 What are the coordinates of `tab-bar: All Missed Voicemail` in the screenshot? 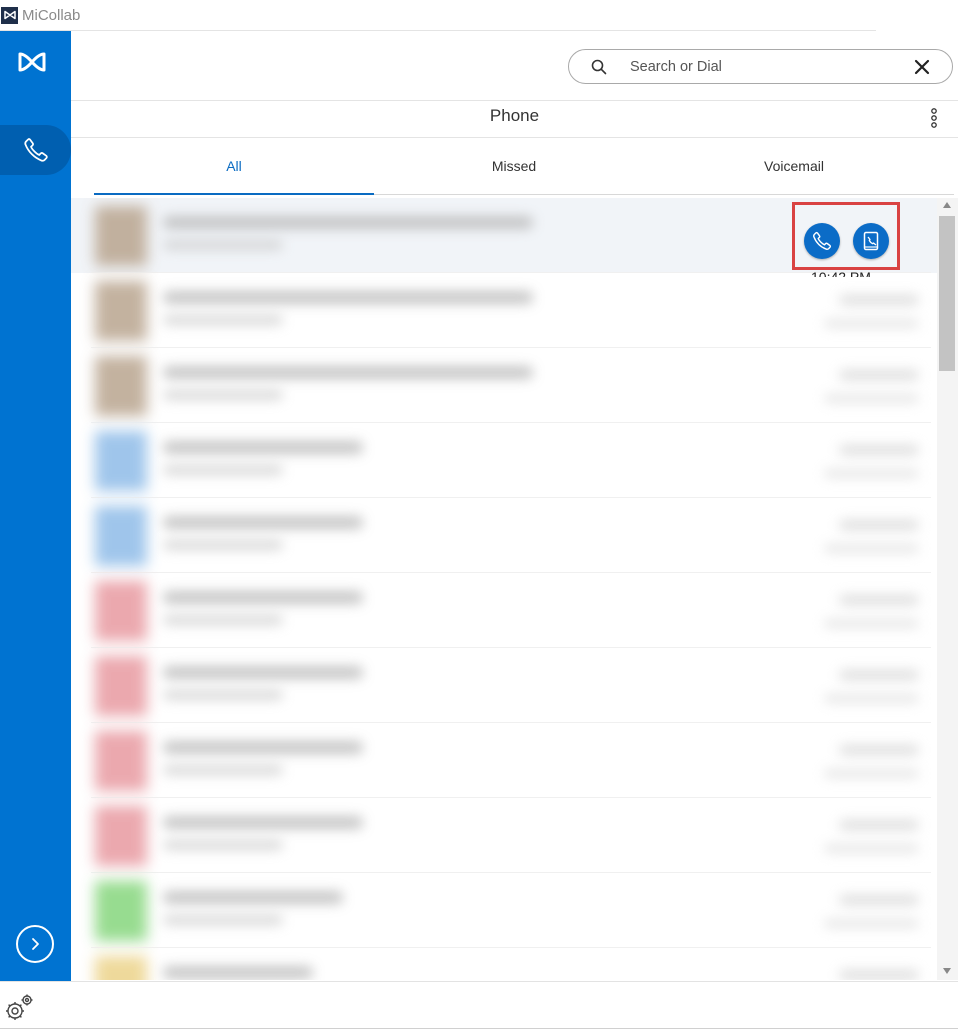 It's located at (524, 166).